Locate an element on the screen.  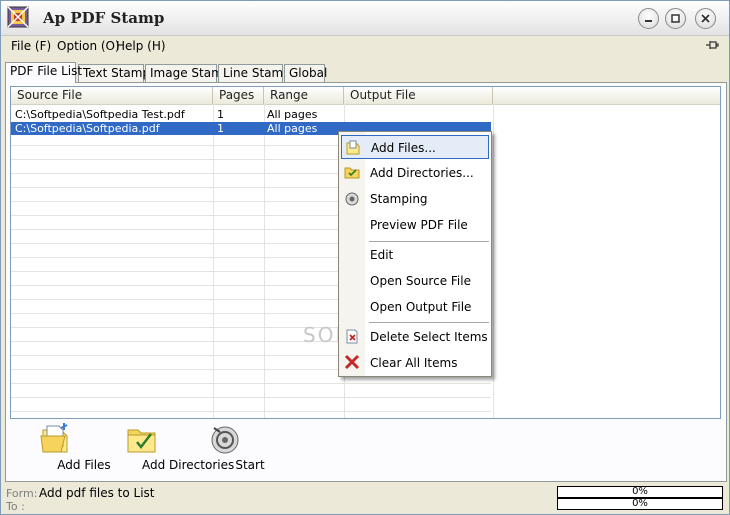
maximize-icon is located at coordinates (675, 18).